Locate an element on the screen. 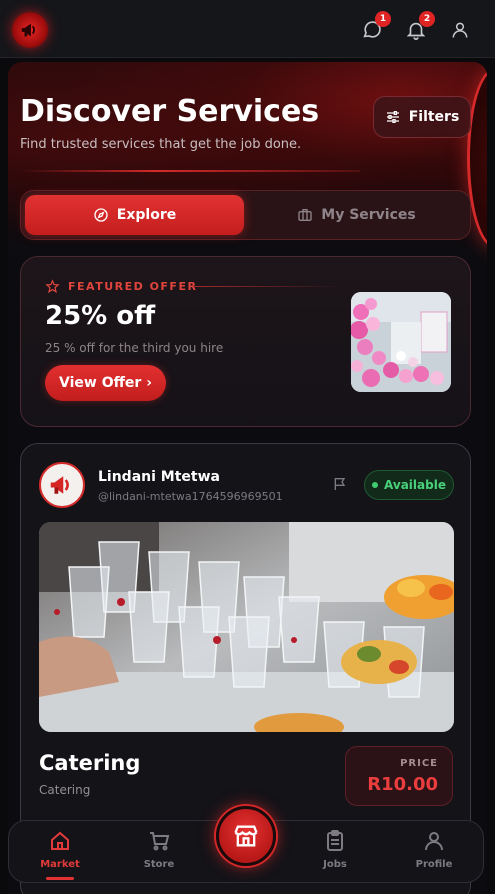  status-dot is located at coordinates (375, 485).